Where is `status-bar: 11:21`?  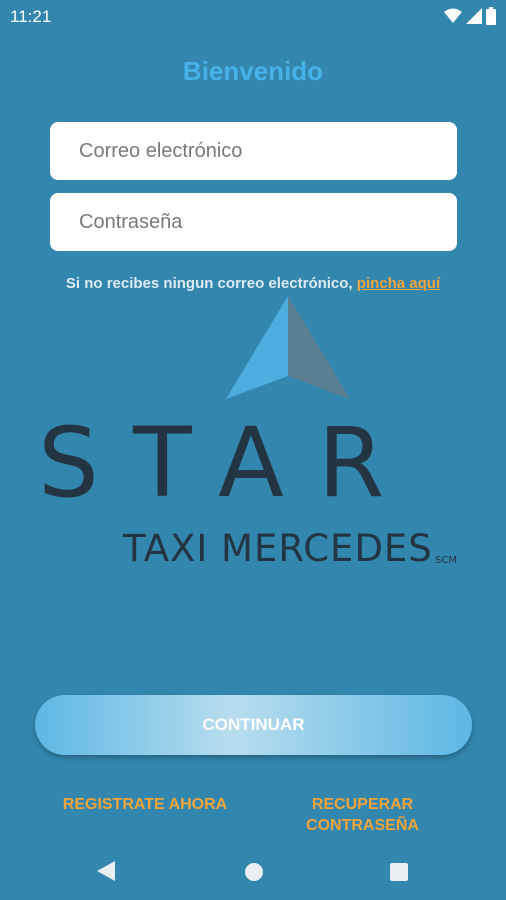 status-bar: 11:21 is located at coordinates (253, 16).